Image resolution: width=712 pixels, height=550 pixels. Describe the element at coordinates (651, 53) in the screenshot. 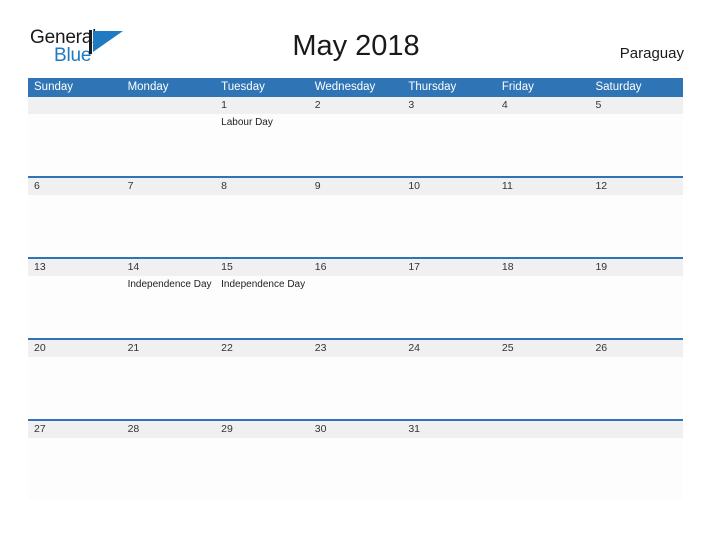

I see `country-label: Paraguay` at that location.